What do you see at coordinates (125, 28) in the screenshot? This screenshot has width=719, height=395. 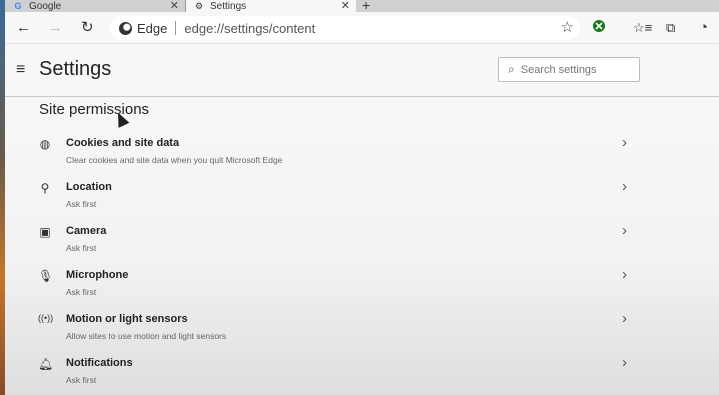 I see `edge-logo-icon` at bounding box center [125, 28].